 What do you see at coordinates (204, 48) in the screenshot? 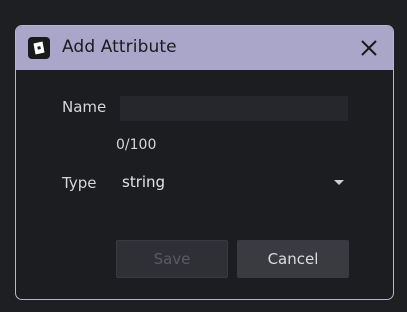
I see `dialog-titlebar: Add Attribute` at bounding box center [204, 48].